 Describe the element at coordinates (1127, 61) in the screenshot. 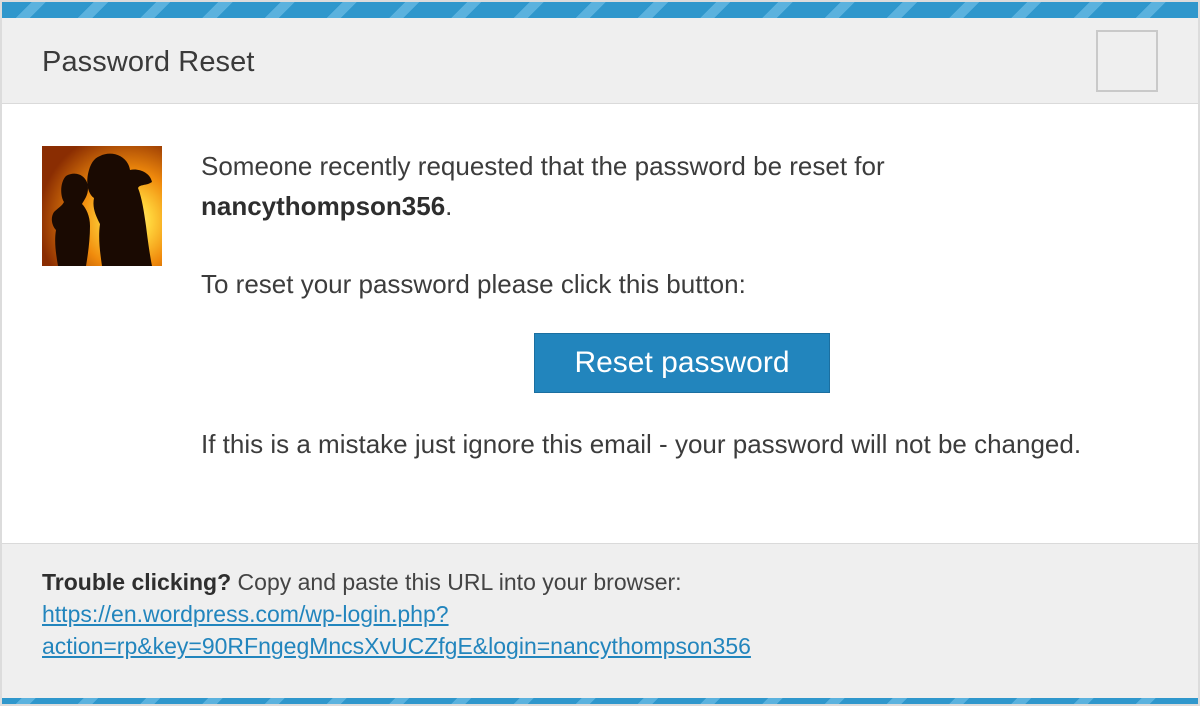

I see `logo-placeholder-icon` at that location.